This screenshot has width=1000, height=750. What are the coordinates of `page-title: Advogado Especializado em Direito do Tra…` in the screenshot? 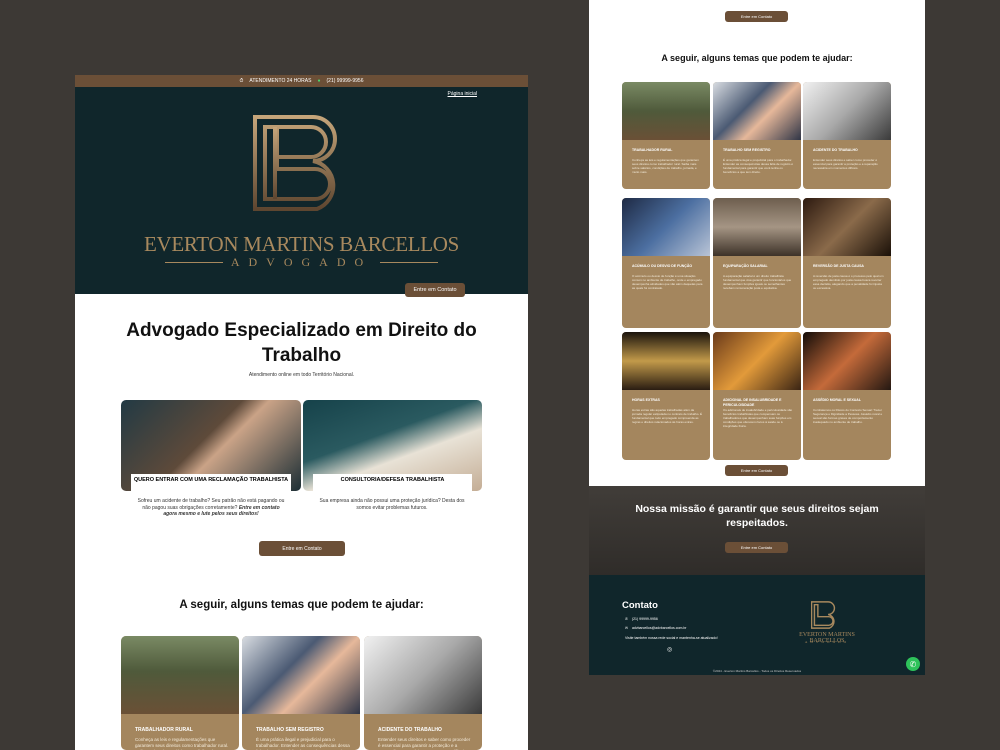 It's located at (301, 343).